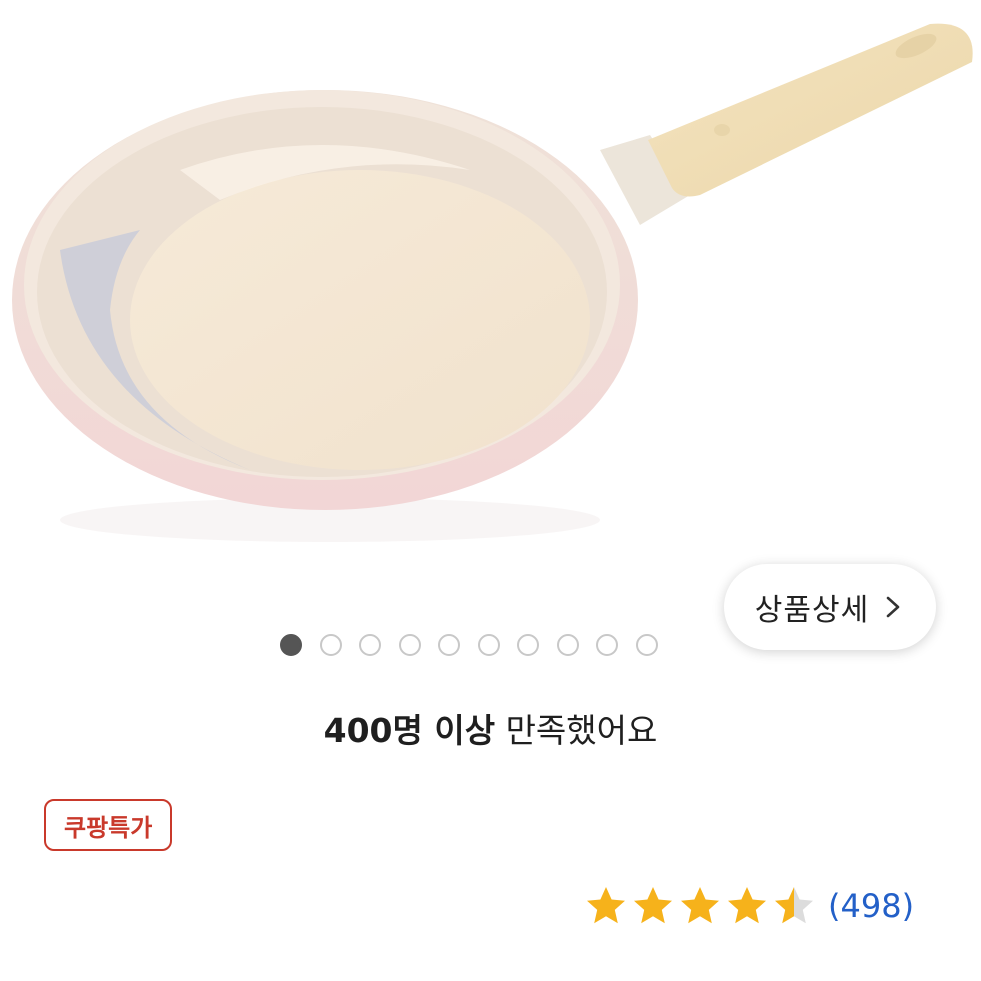 The height and width of the screenshot is (981, 981). Describe the element at coordinates (469, 645) in the screenshot. I see `carousel-pagination` at that location.